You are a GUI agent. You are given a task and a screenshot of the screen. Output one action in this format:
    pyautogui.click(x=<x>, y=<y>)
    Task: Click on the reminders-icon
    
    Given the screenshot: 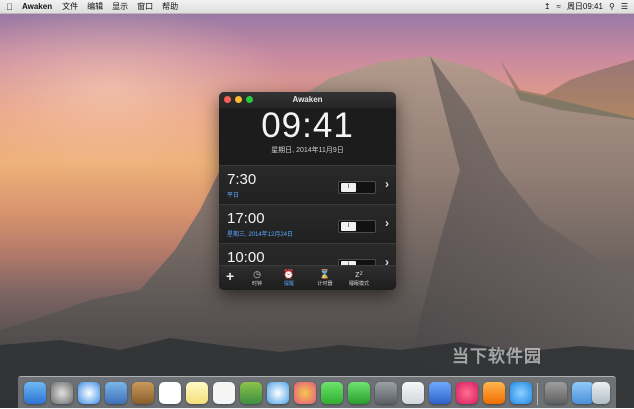 What is the action you would take?
    pyautogui.click(x=224, y=393)
    